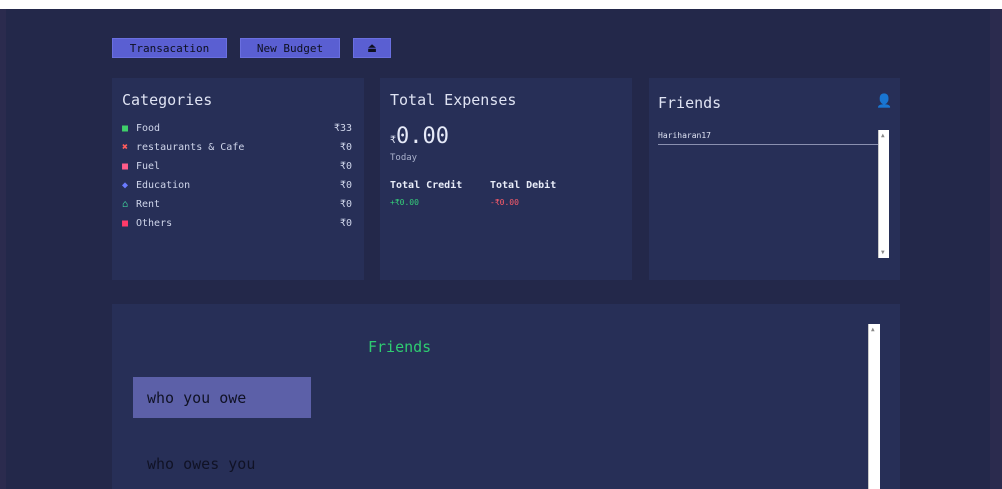  What do you see at coordinates (237, 223) in the screenshot?
I see `category-row-others: ■ Others ₹0` at bounding box center [237, 223].